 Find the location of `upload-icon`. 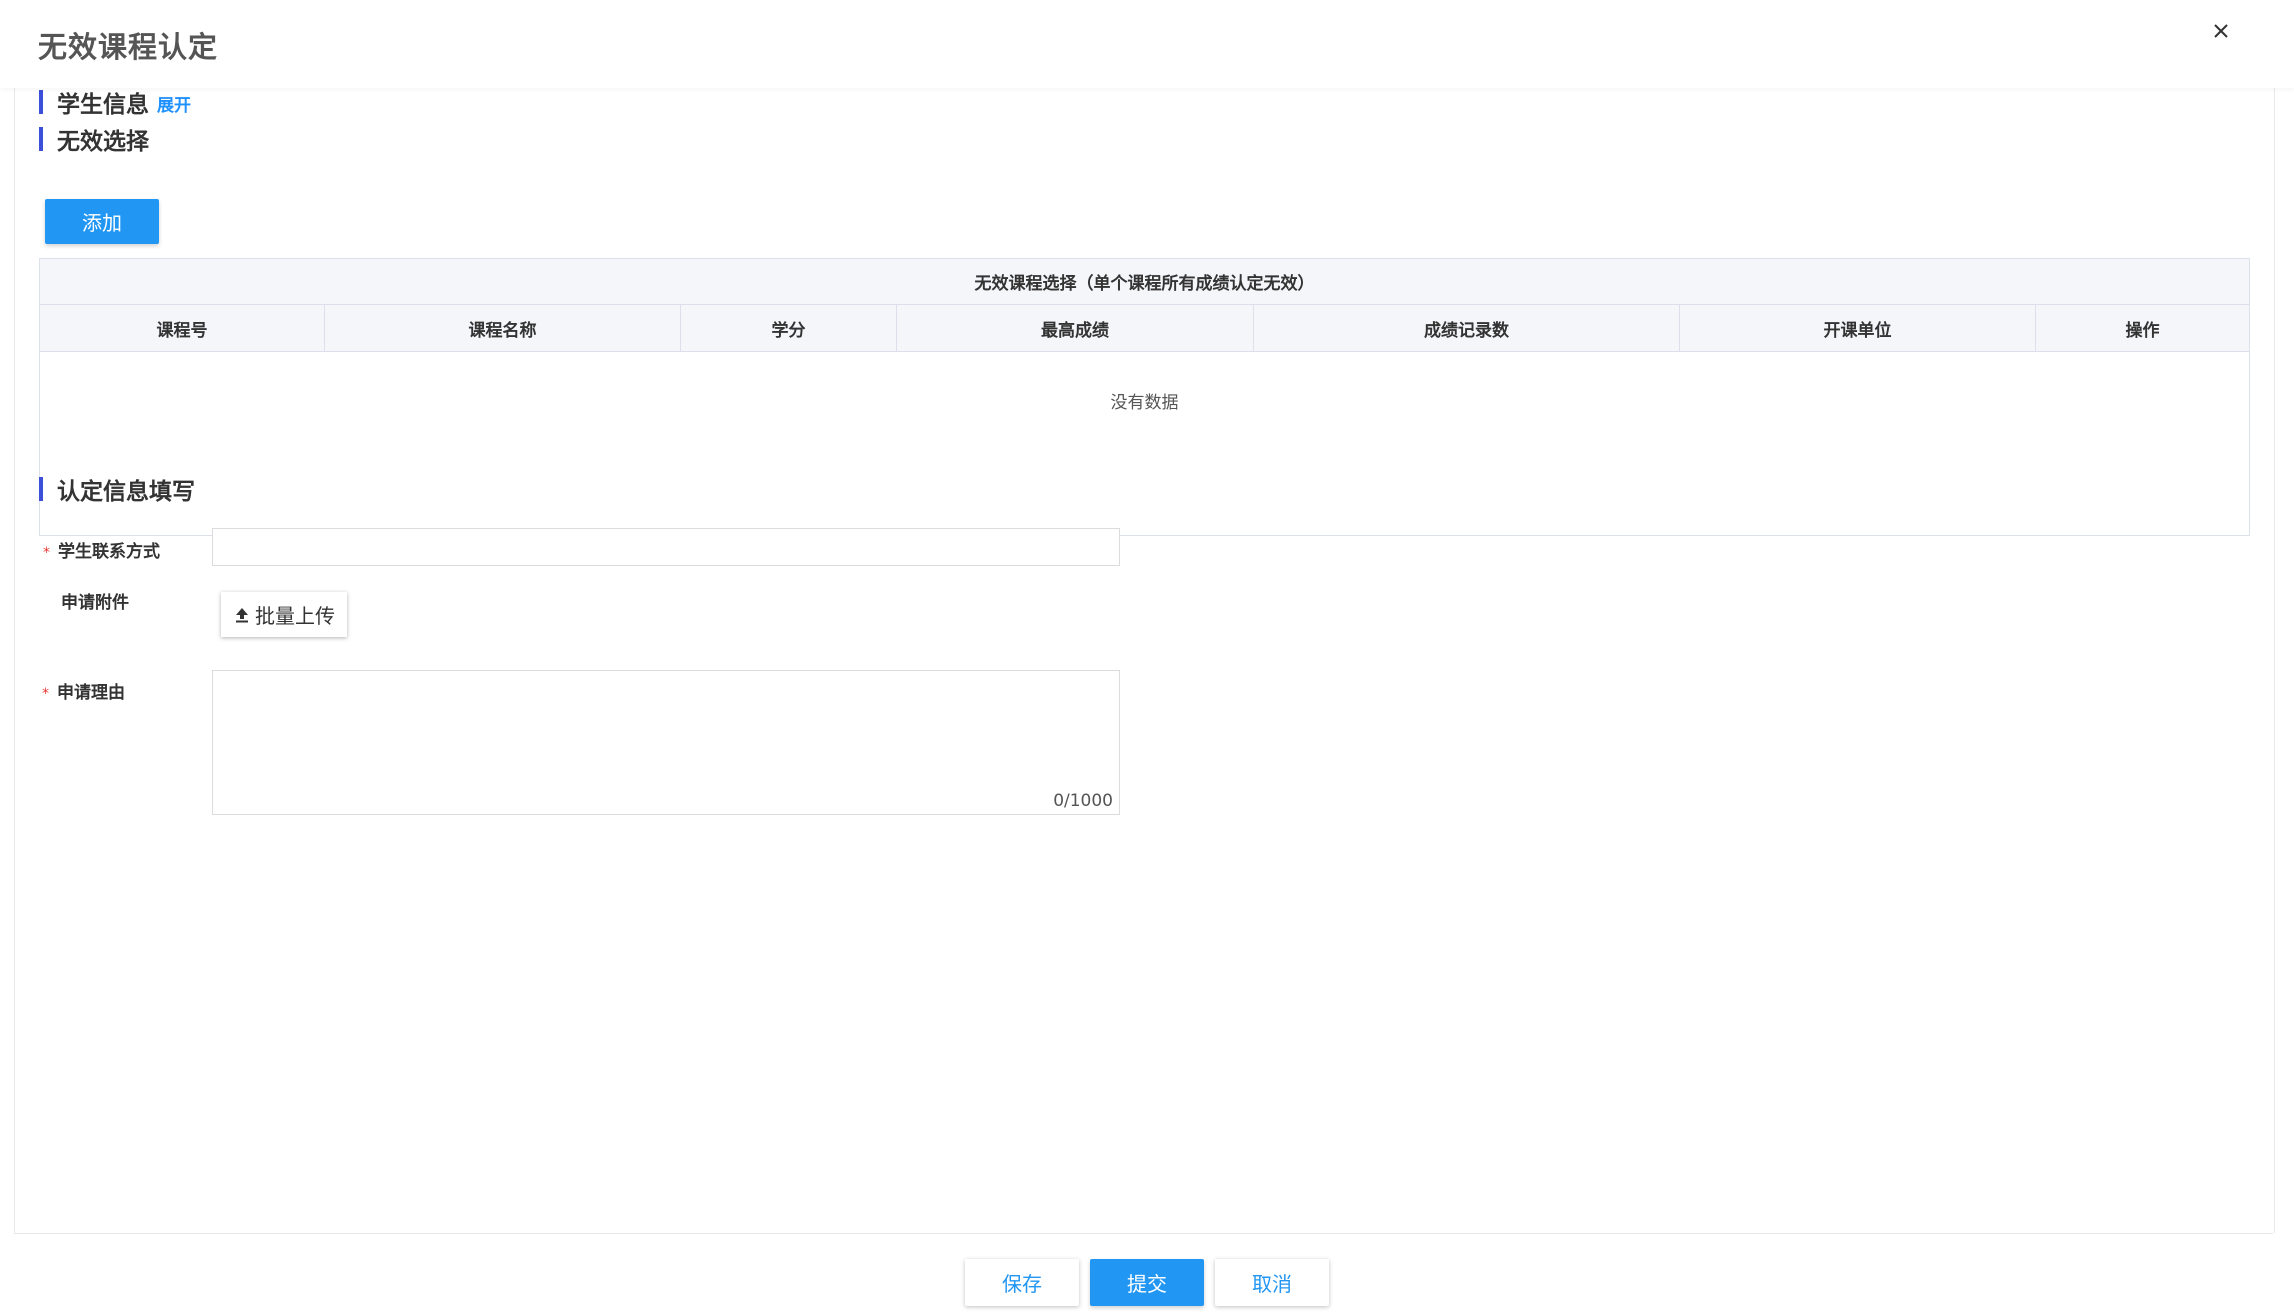

upload-icon is located at coordinates (242, 614).